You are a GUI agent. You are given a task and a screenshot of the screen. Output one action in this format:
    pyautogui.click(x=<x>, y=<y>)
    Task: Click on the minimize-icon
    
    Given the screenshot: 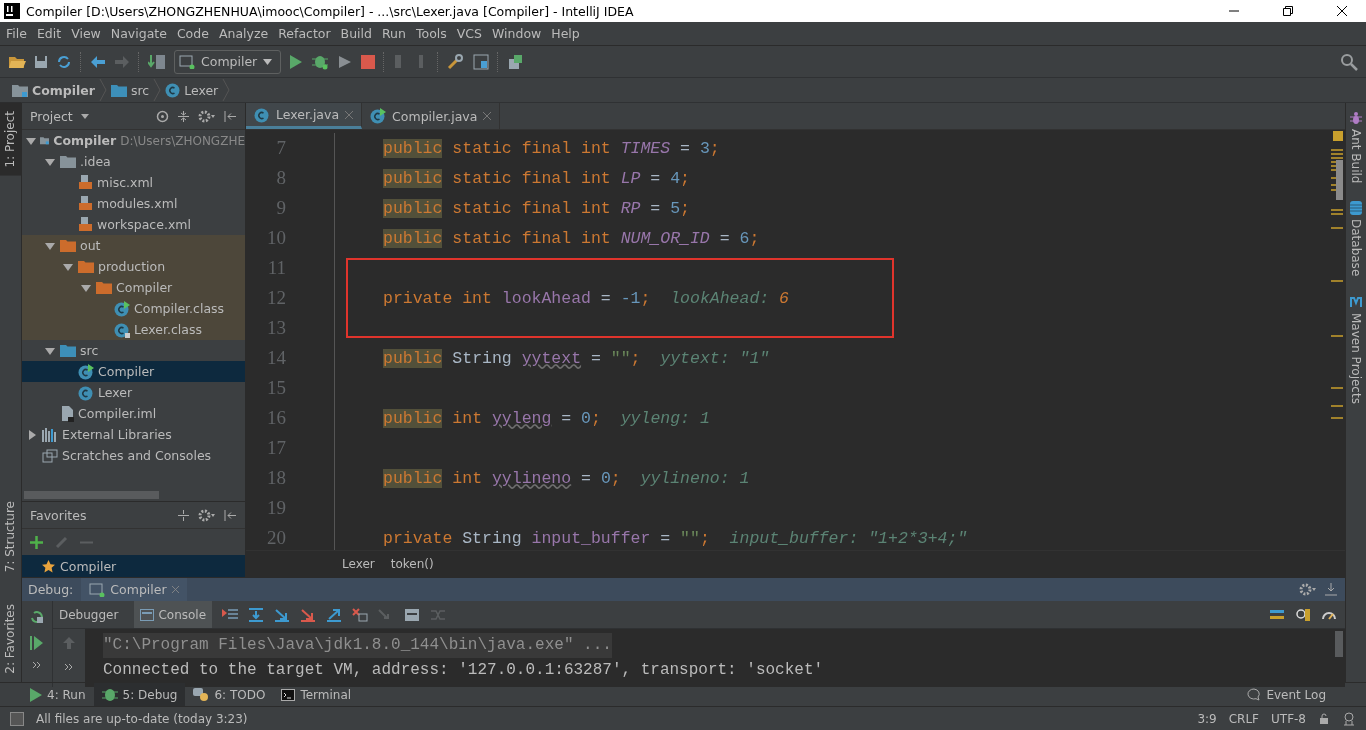 What is the action you would take?
    pyautogui.click(x=1331, y=589)
    